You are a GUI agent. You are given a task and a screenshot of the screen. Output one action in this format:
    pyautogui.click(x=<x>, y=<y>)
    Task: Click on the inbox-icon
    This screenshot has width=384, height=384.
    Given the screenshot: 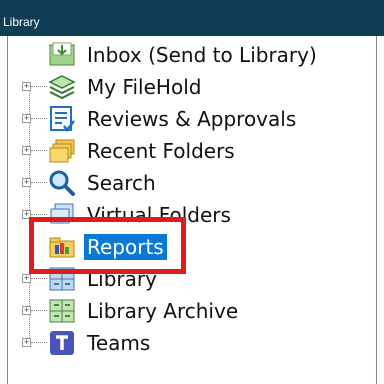 What is the action you would take?
    pyautogui.click(x=62, y=55)
    